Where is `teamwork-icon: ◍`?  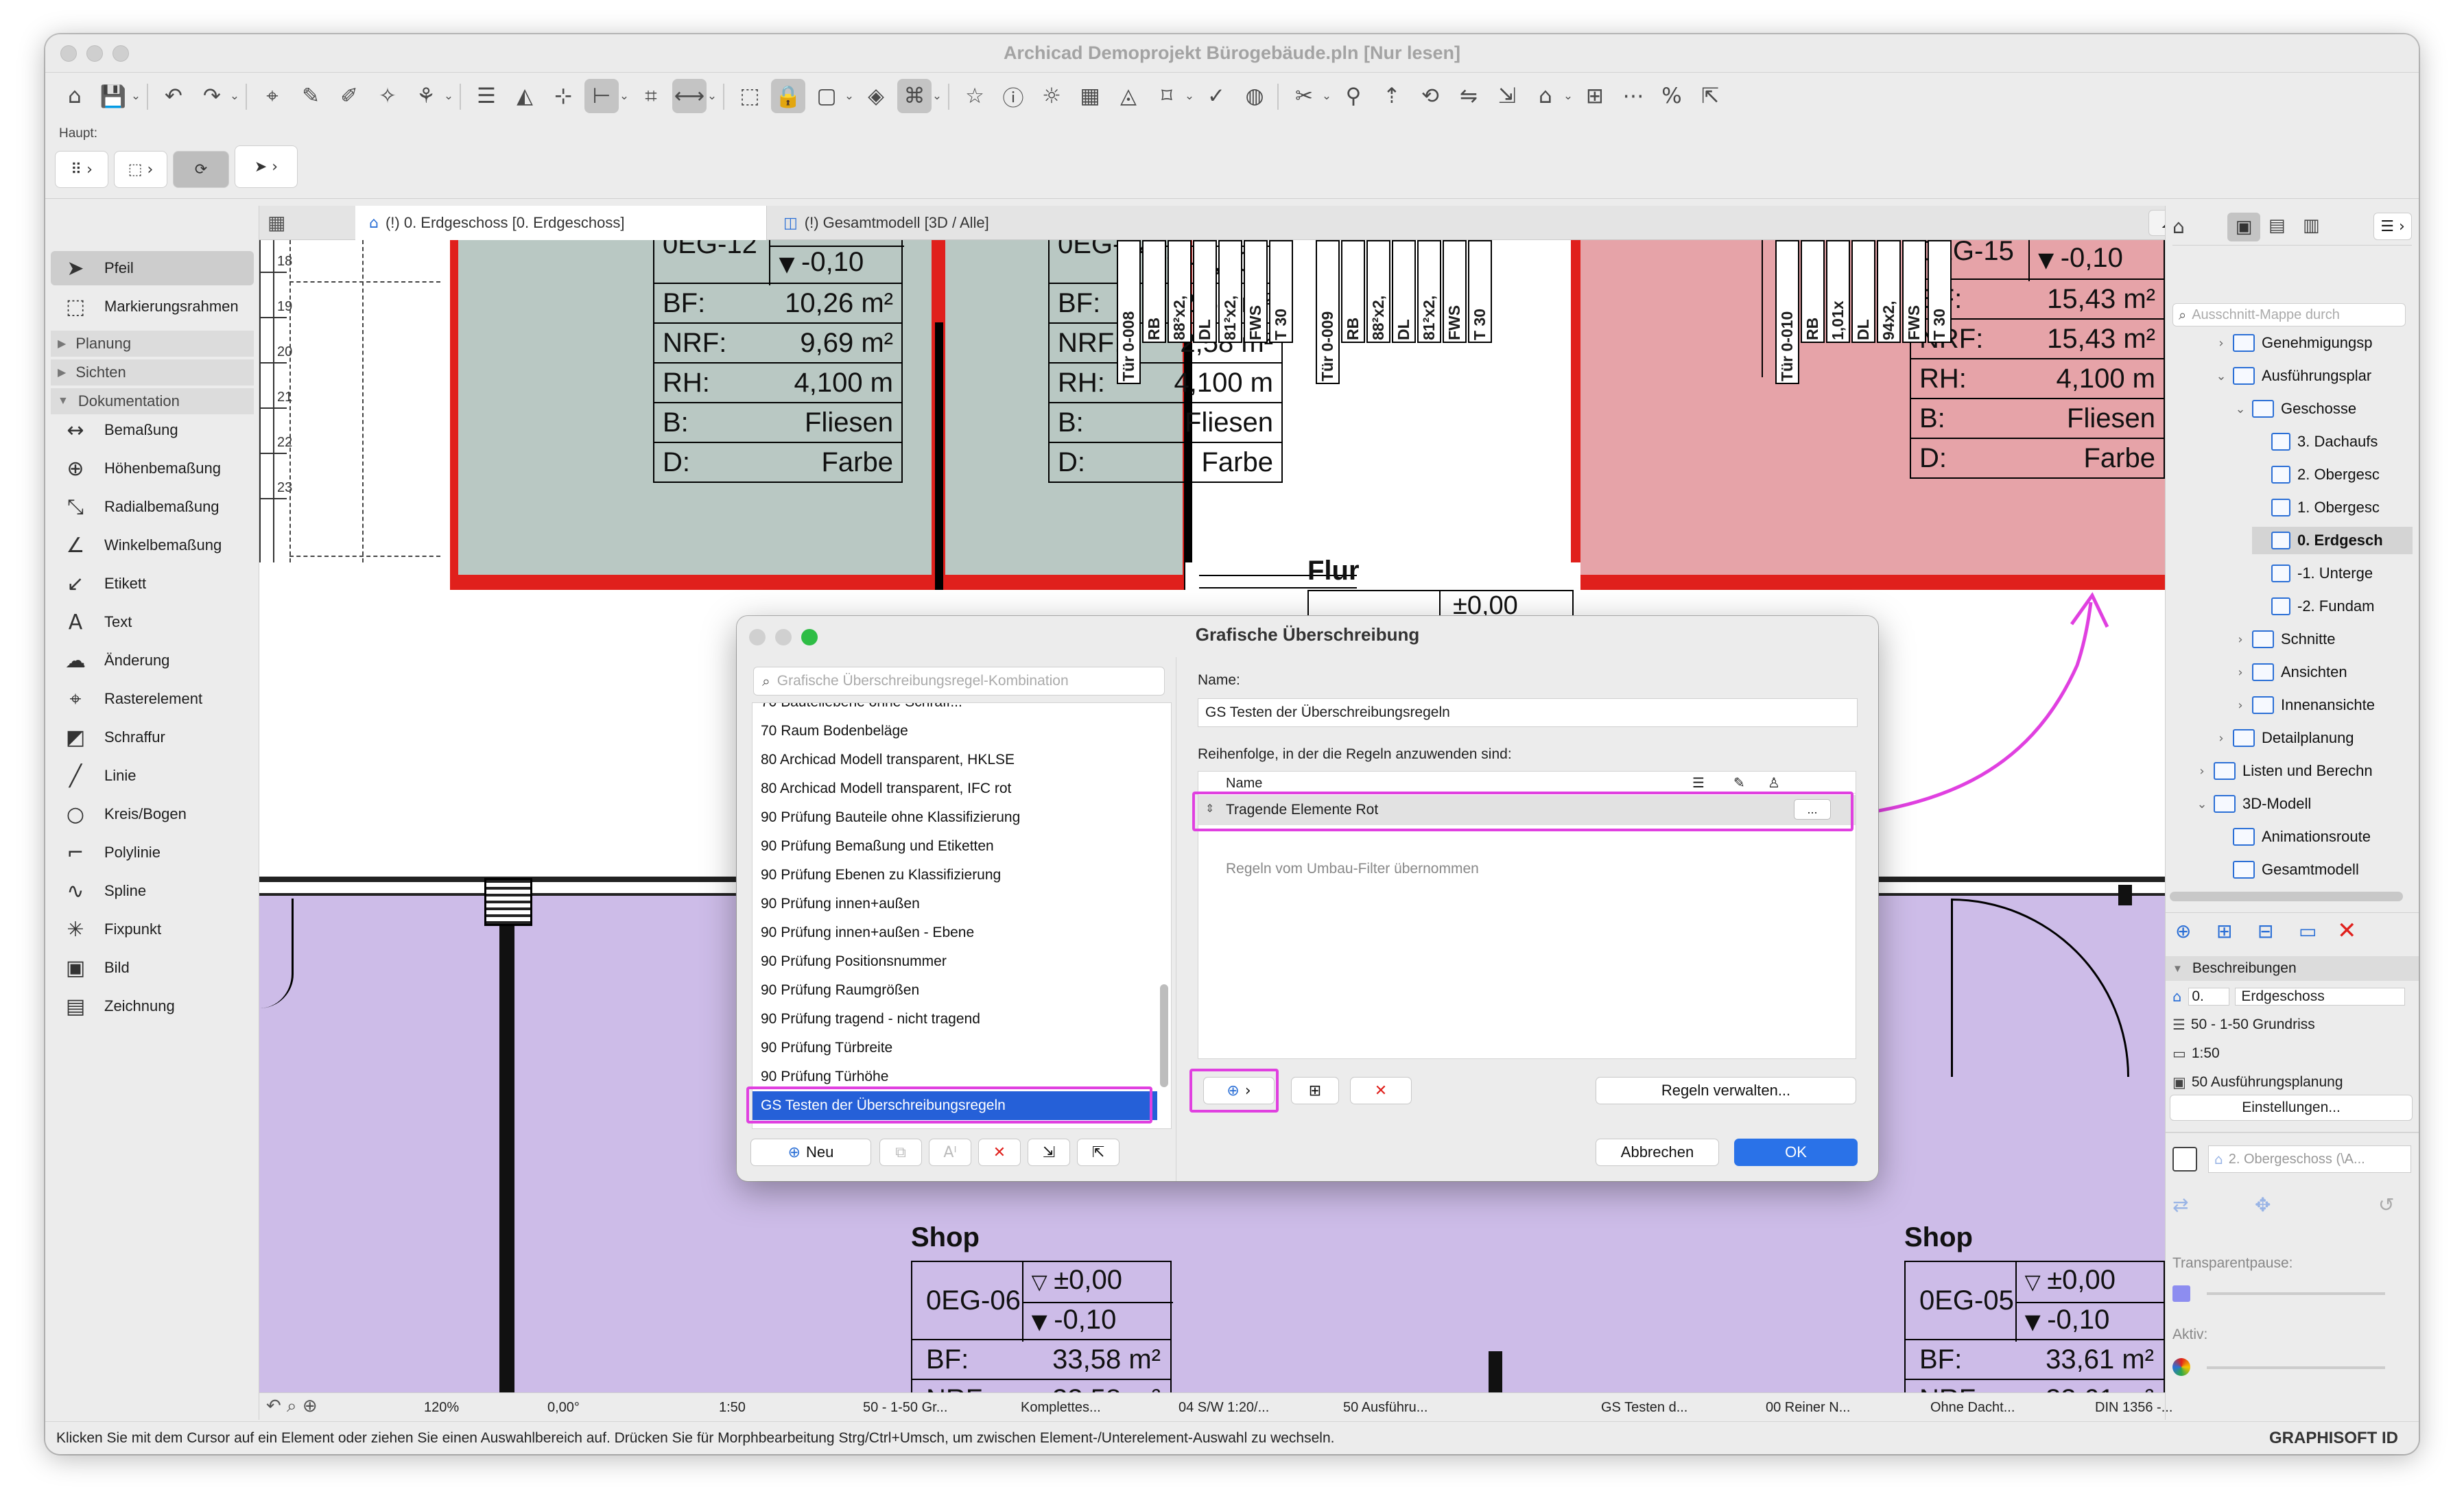 teamwork-icon: ◍ is located at coordinates (1255, 96).